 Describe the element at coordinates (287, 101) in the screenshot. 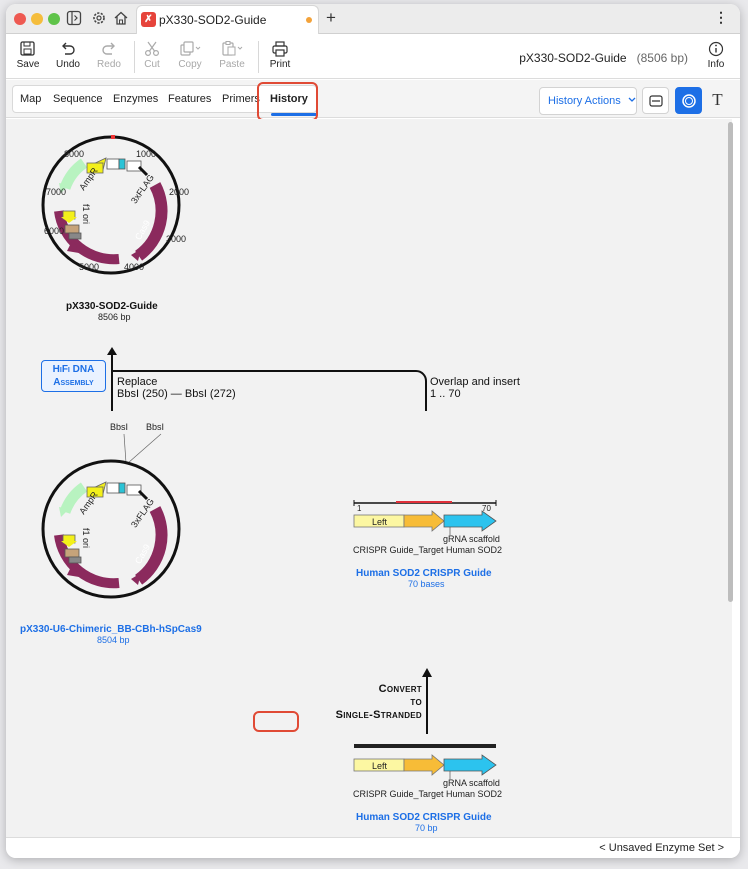

I see `history-tab-highlight` at that location.